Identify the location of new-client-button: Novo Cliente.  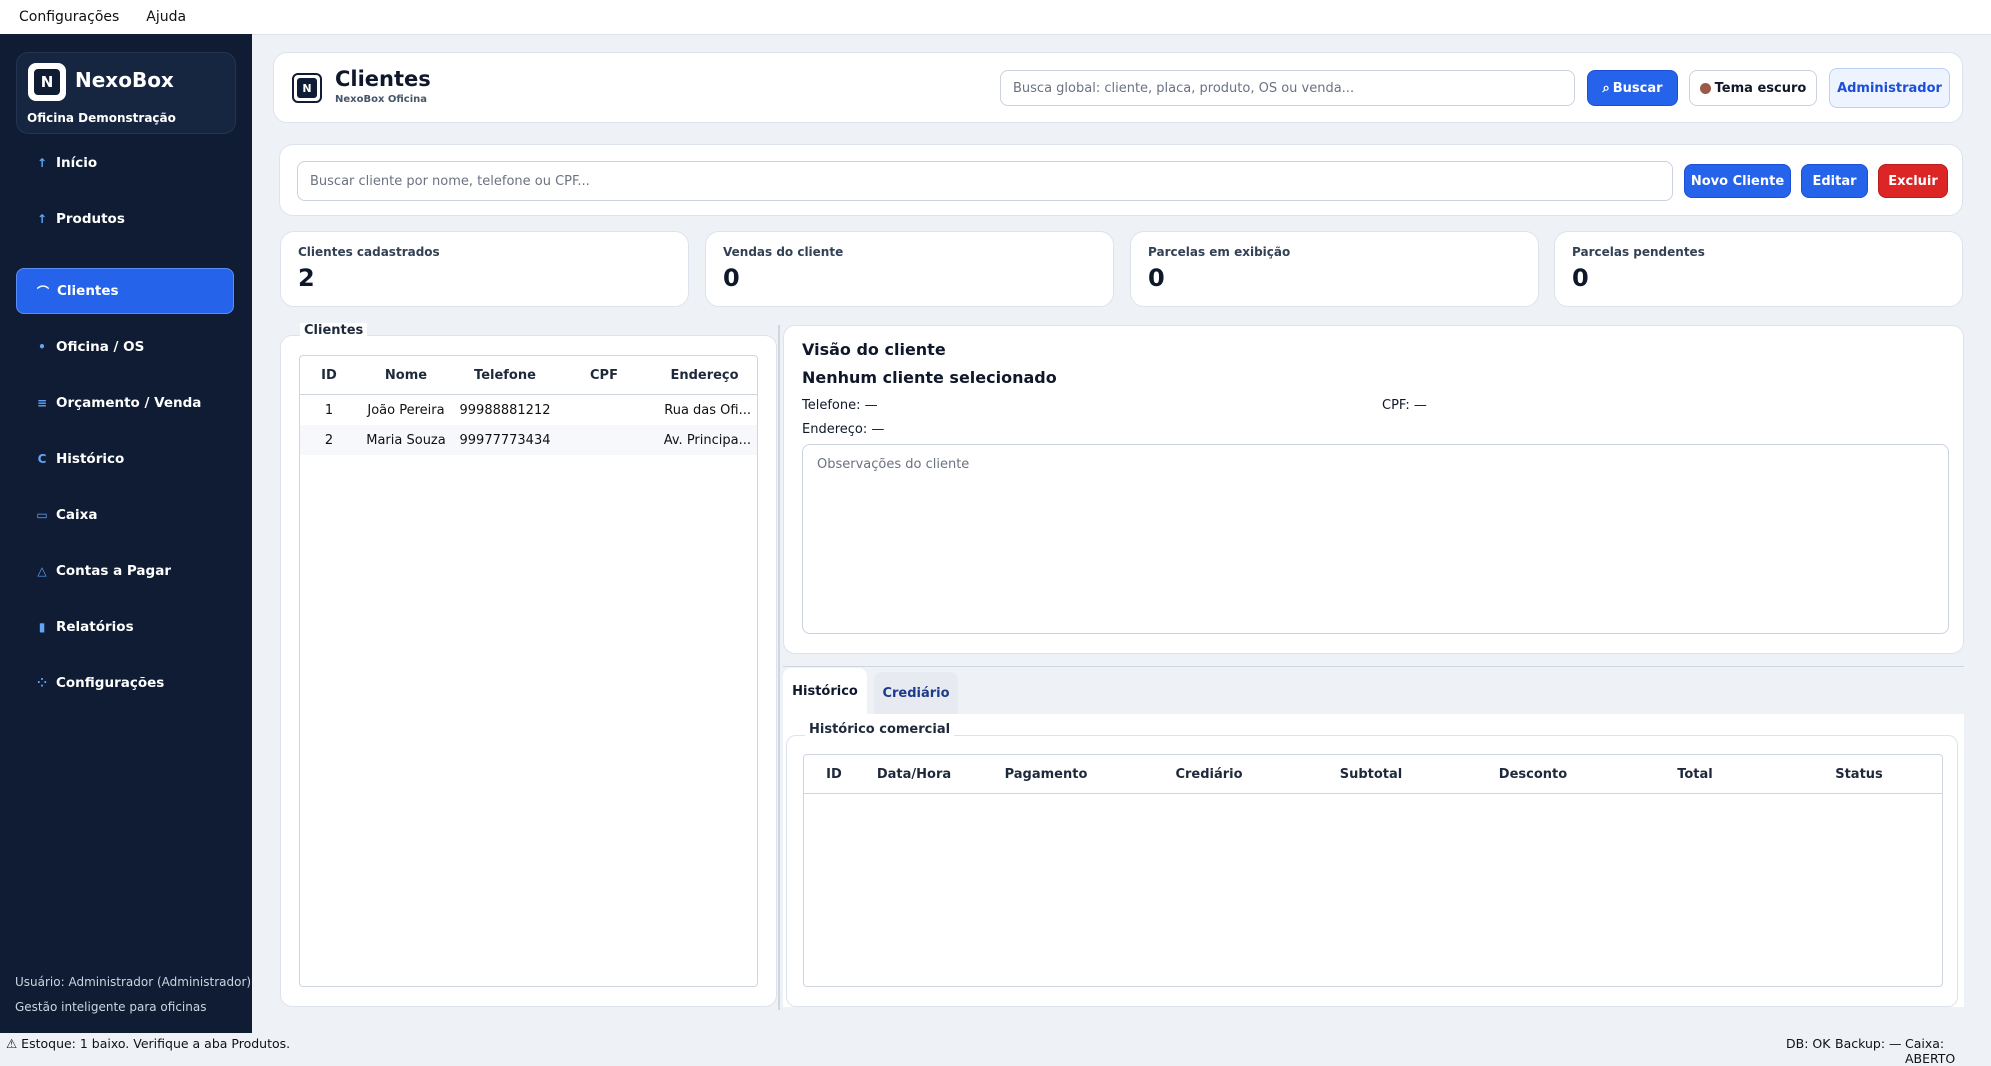
(1737, 181).